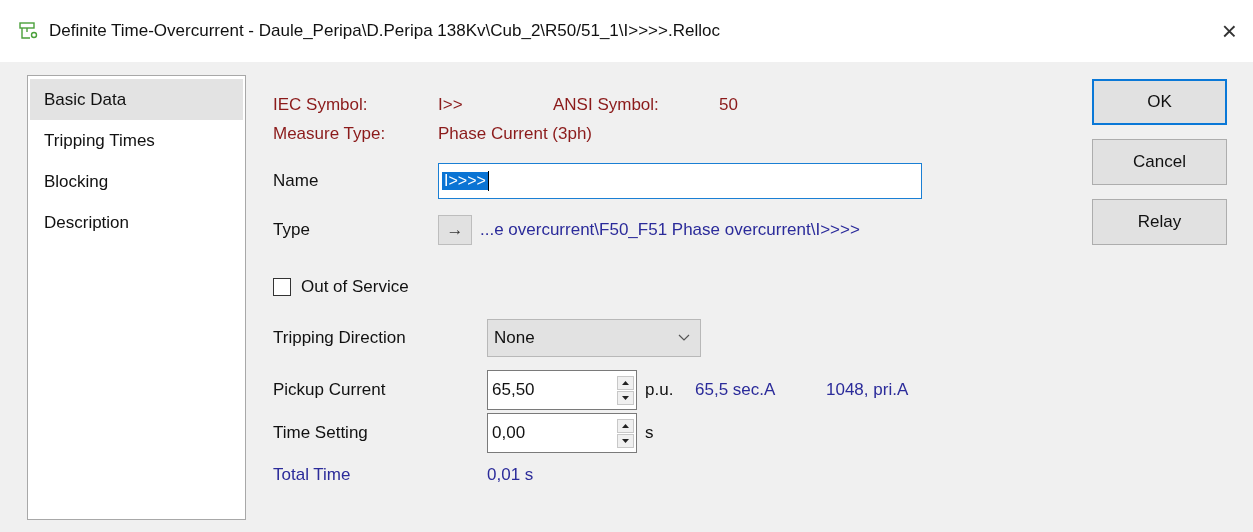 This screenshot has height=532, width=1253. I want to click on type-jump-button: →, so click(455, 230).